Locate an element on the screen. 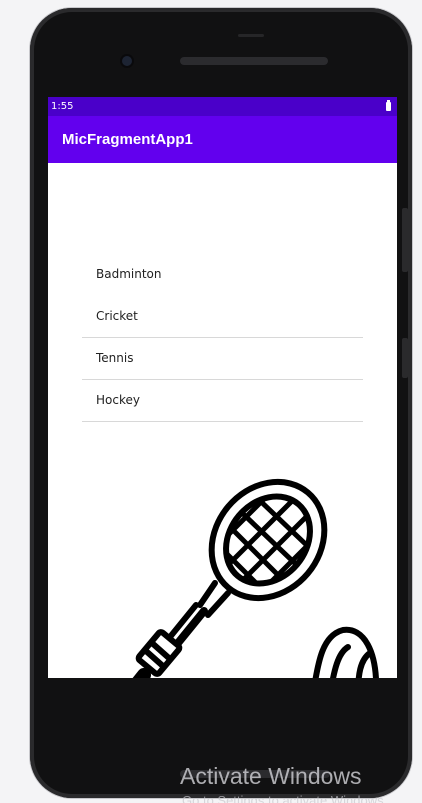  app-bar: MicFragmentApp1 is located at coordinates (222, 139).